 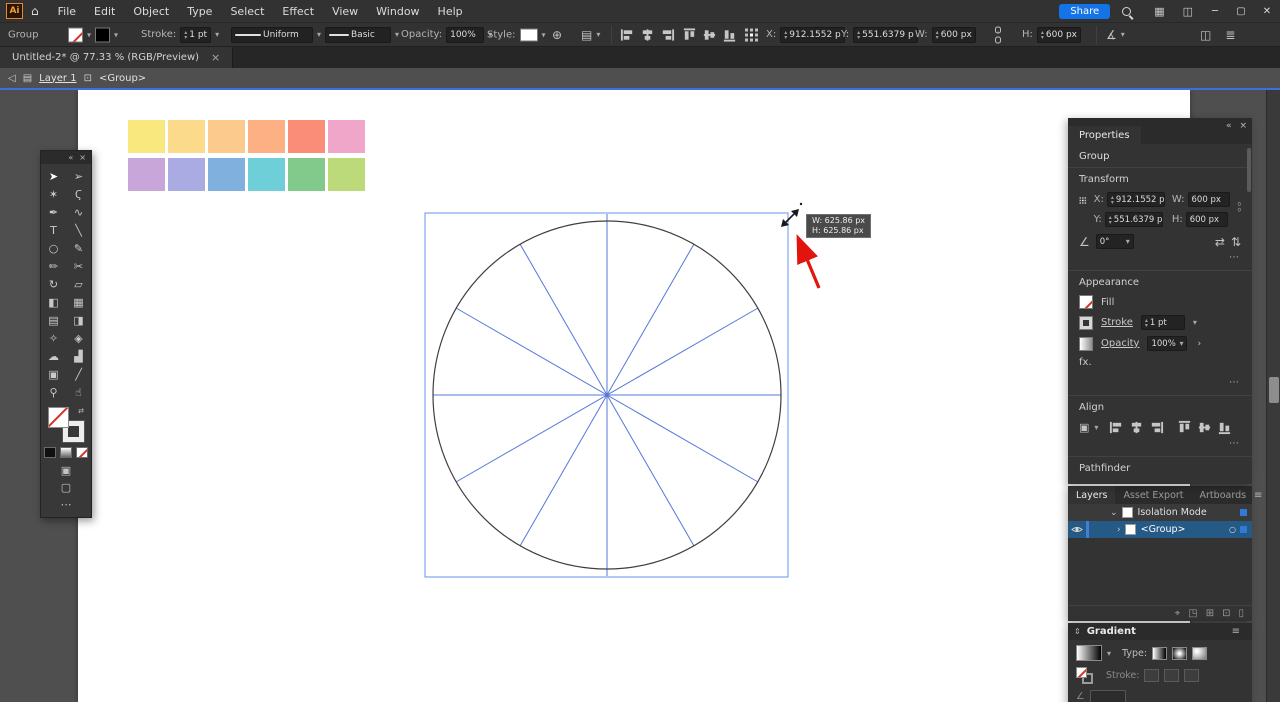 I want to click on make-clipping-mask-icon: ◳, so click(x=1192, y=613).